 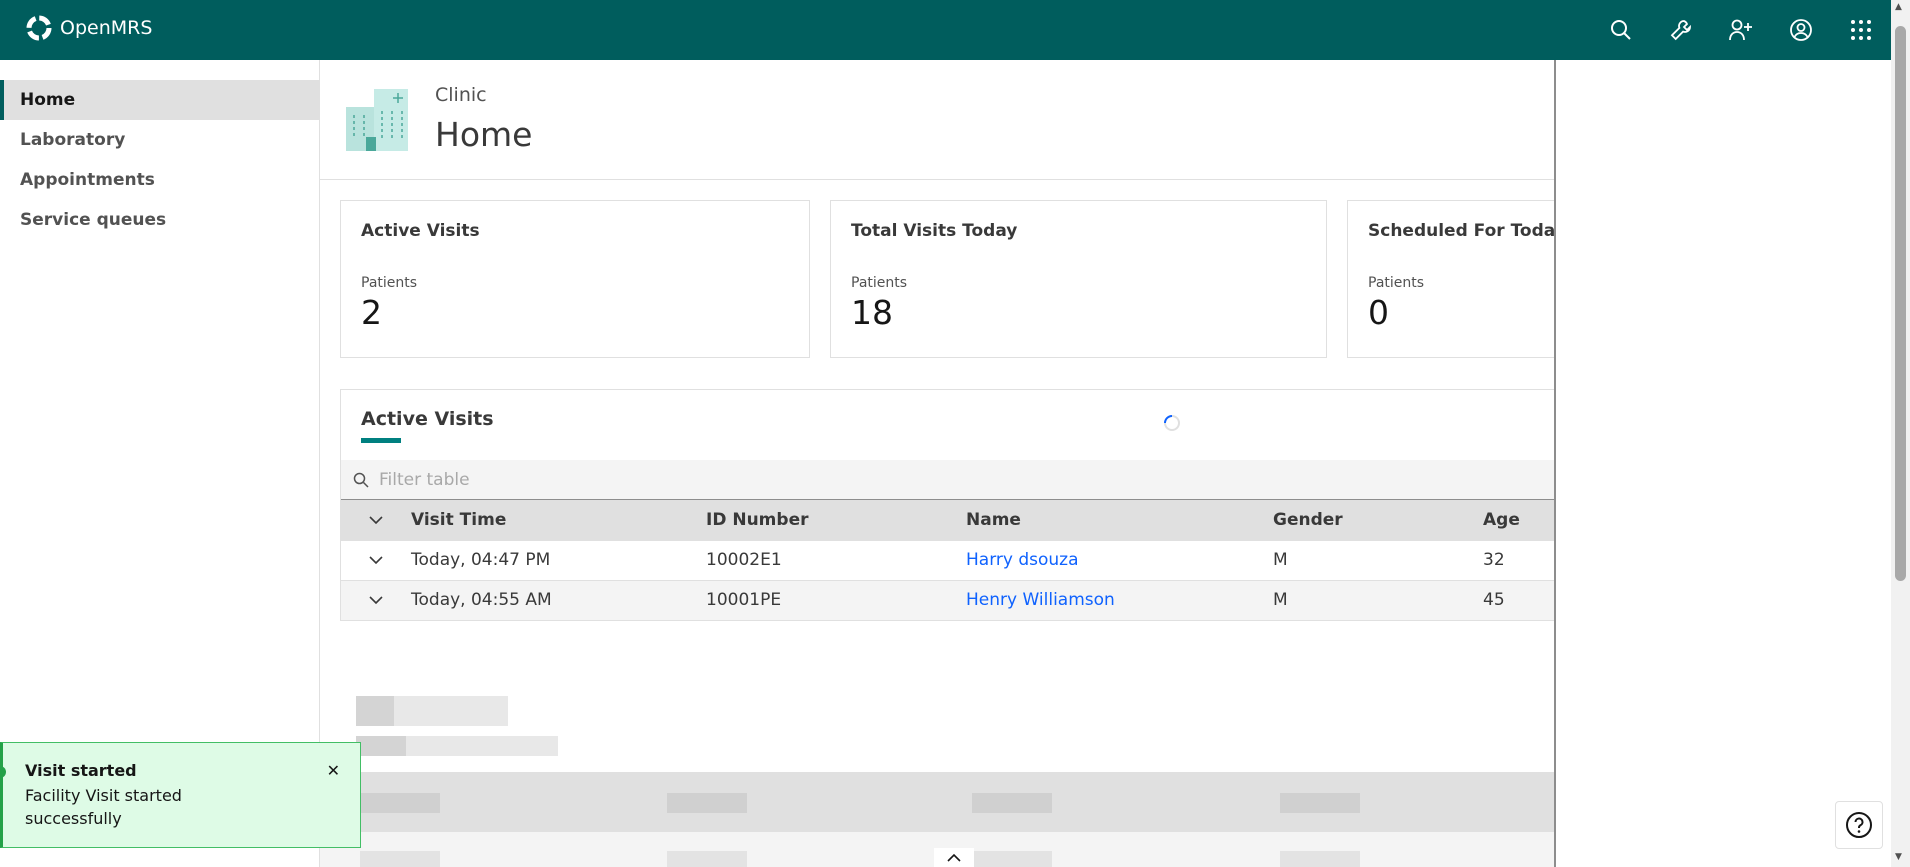 What do you see at coordinates (558, 520) in the screenshot?
I see `column-header-visit-time: Visit Time` at bounding box center [558, 520].